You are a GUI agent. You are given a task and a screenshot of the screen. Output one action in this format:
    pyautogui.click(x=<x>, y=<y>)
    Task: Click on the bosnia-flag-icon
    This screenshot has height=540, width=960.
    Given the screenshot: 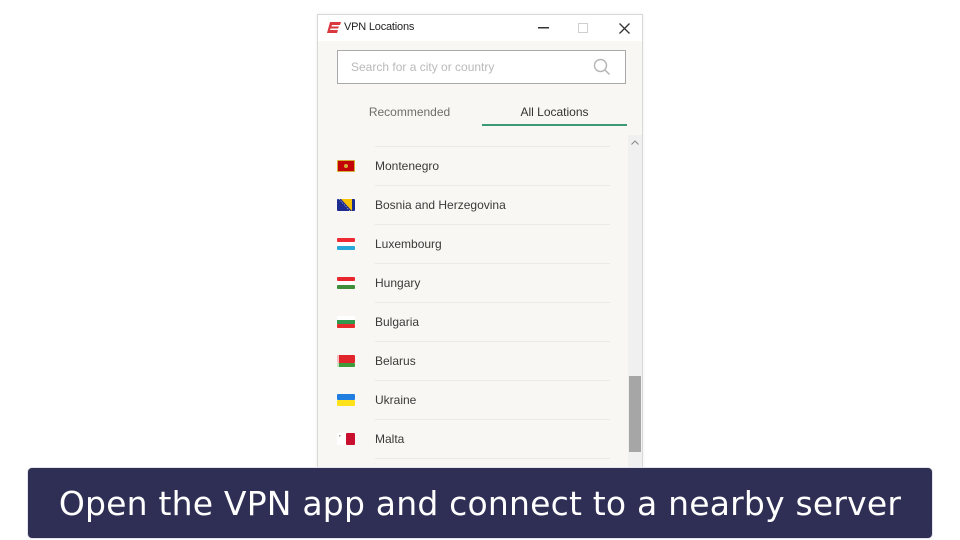 What is the action you would take?
    pyautogui.click(x=346, y=205)
    